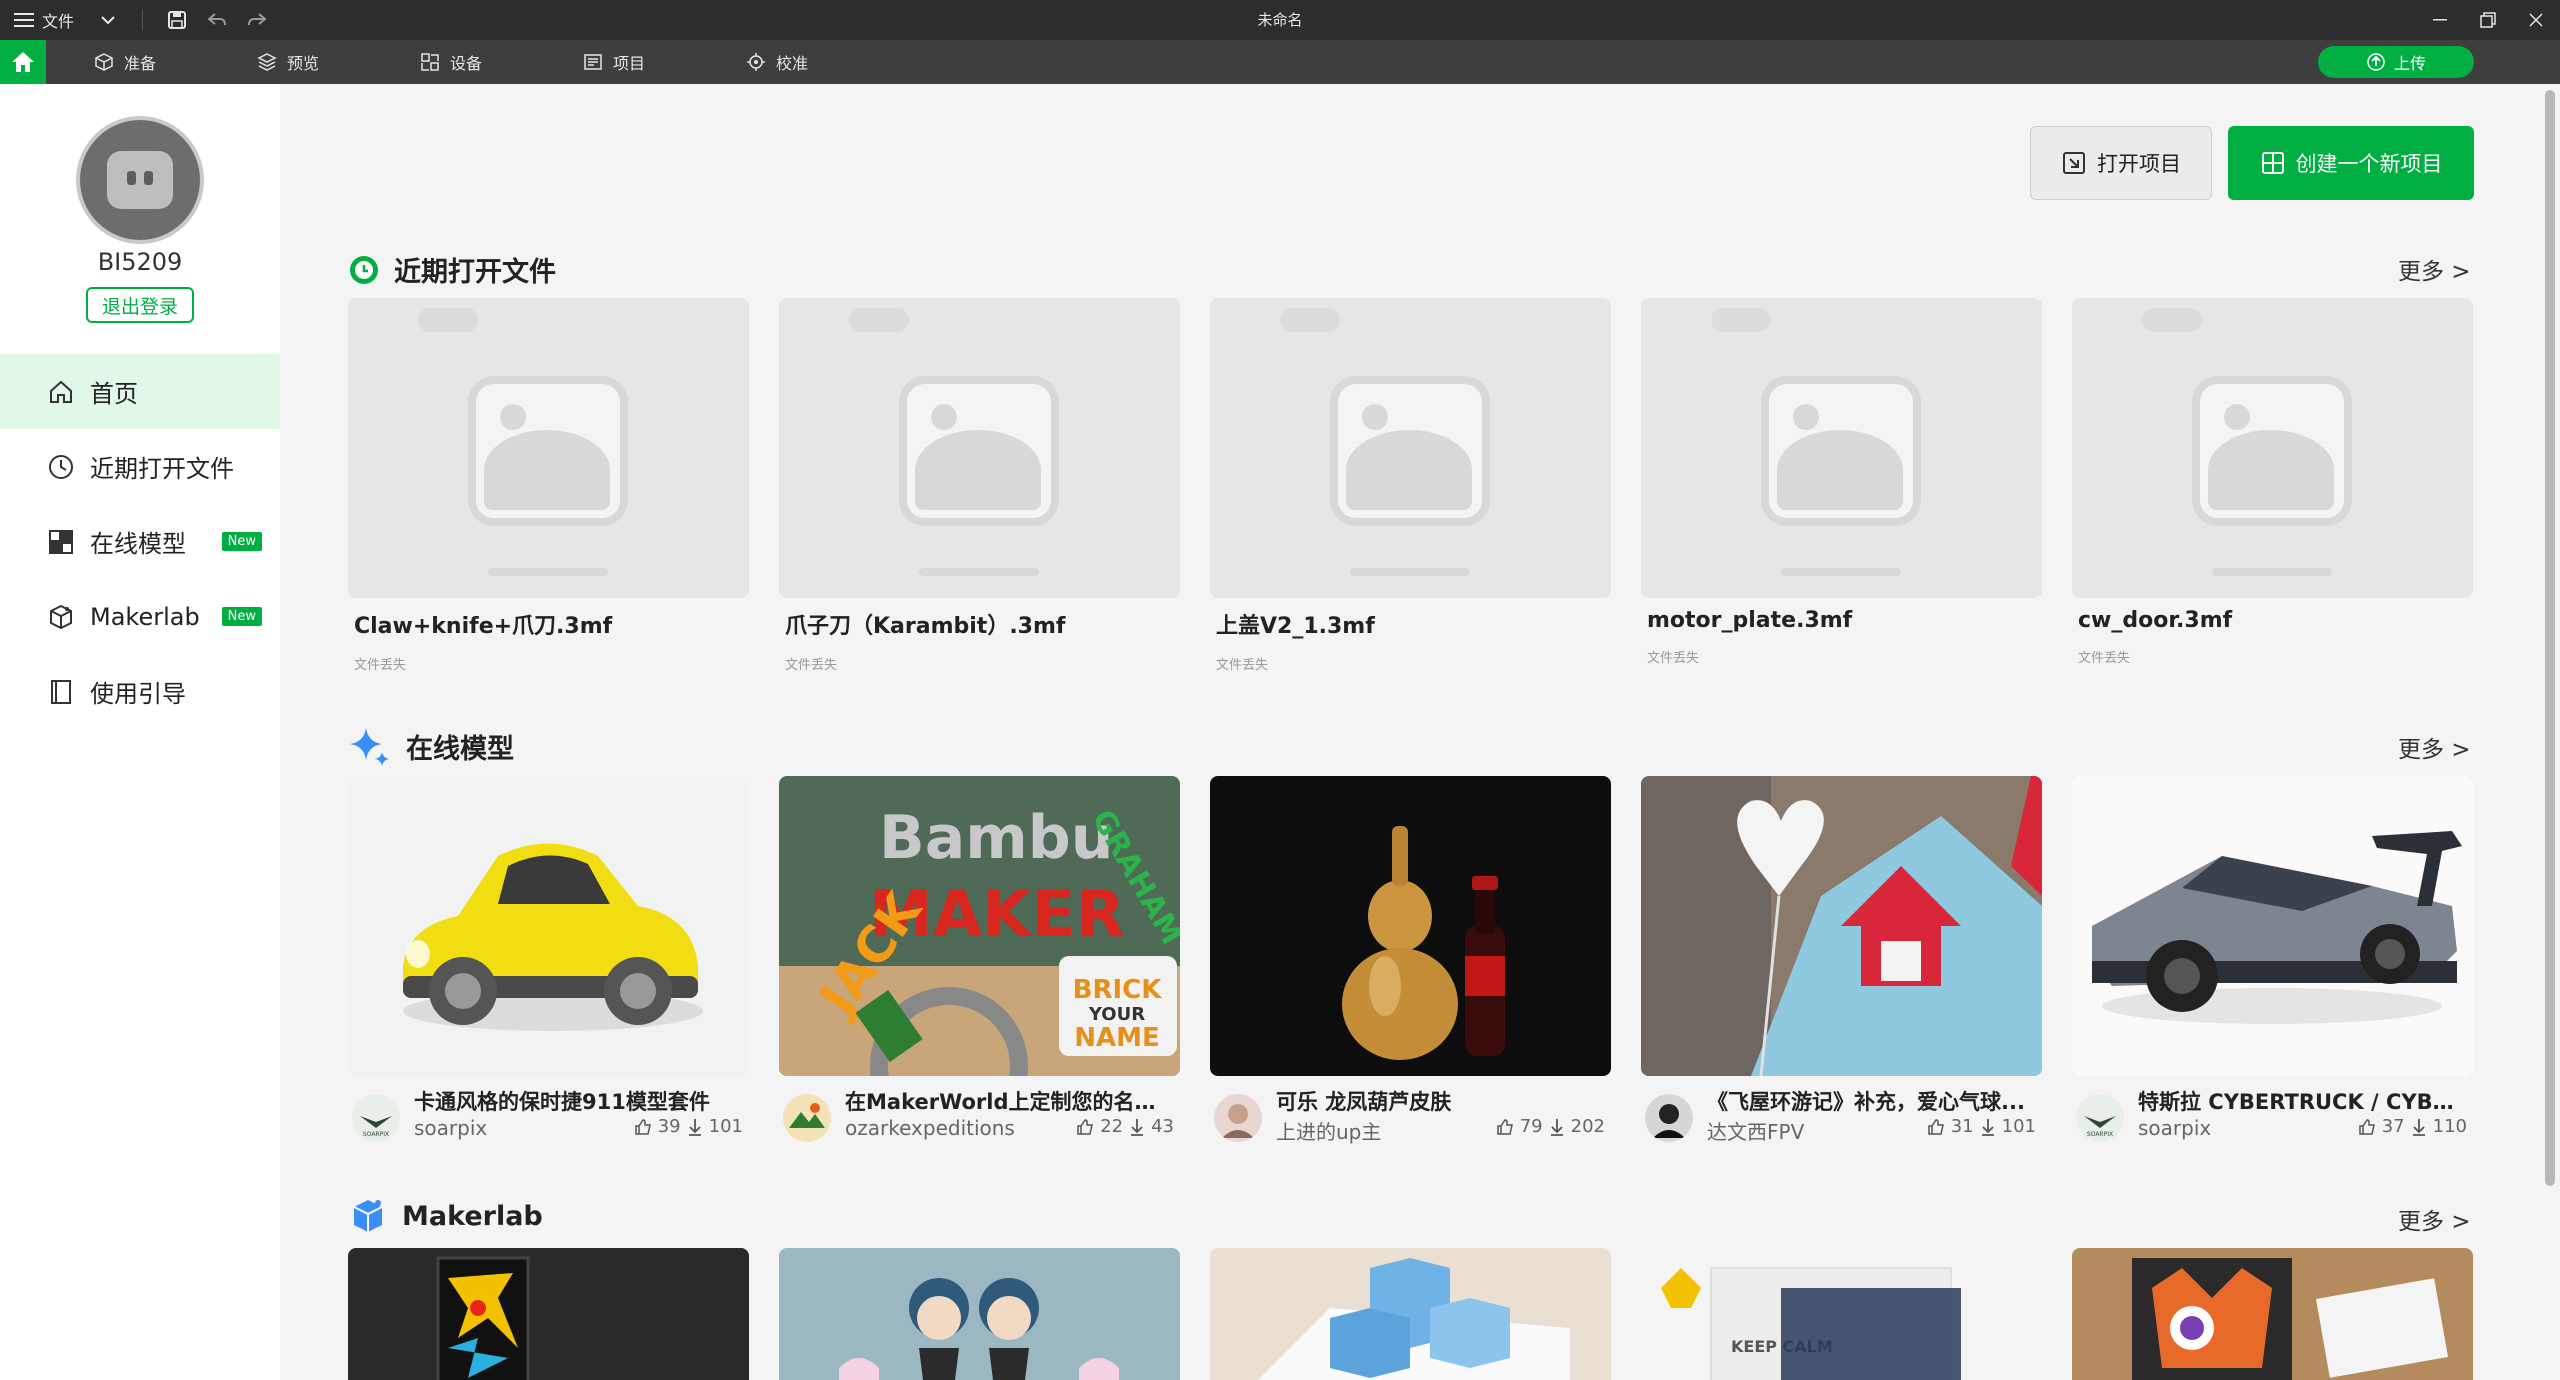  I want to click on model-thumbnail: Bambu MAKER JACK GRAHAM BRICK YOUR NAME, so click(979, 926).